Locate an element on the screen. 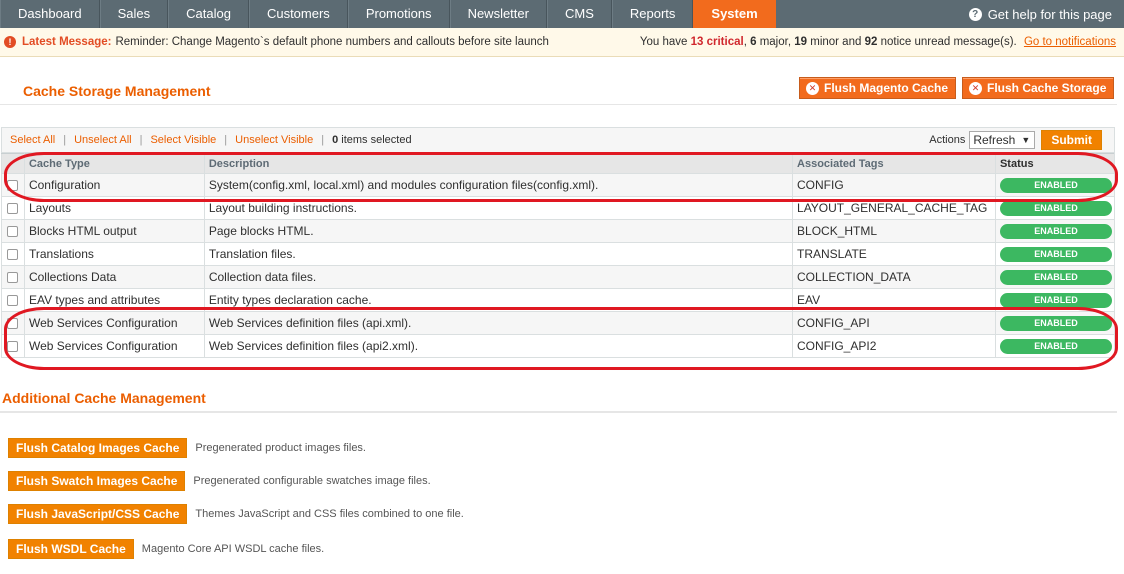 This screenshot has width=1124, height=574. cache-type-cell: Configuration is located at coordinates (114, 185).